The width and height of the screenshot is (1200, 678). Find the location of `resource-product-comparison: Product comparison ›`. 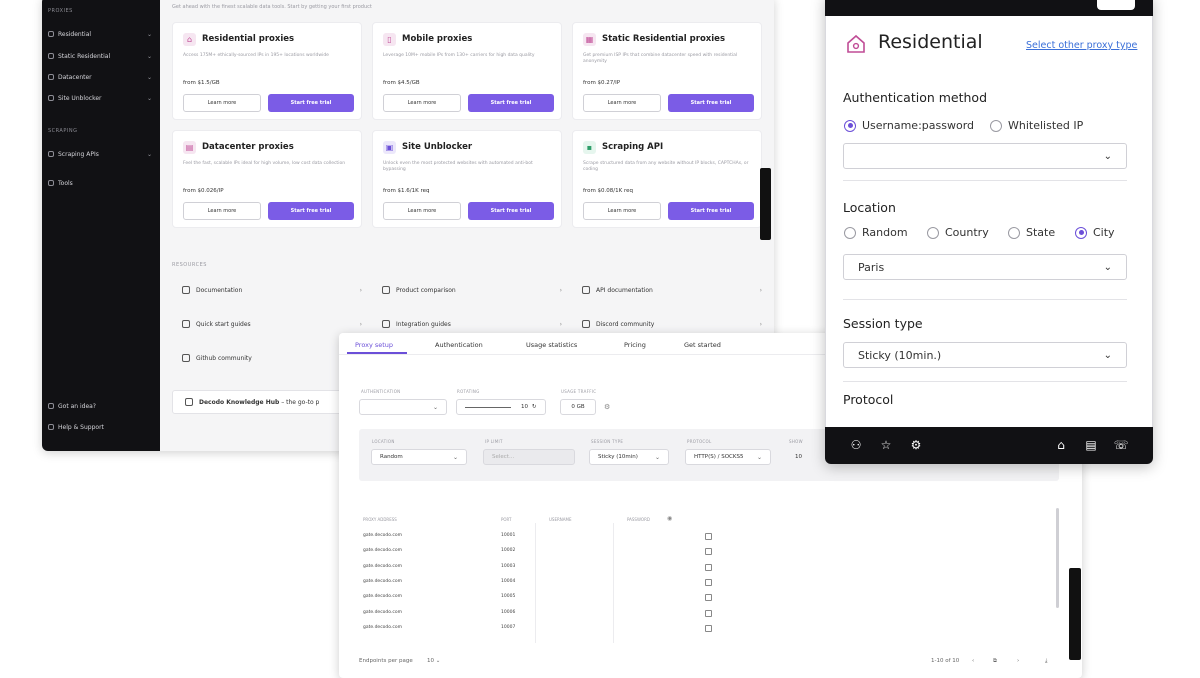

resource-product-comparison: Product comparison › is located at coordinates (472, 290).